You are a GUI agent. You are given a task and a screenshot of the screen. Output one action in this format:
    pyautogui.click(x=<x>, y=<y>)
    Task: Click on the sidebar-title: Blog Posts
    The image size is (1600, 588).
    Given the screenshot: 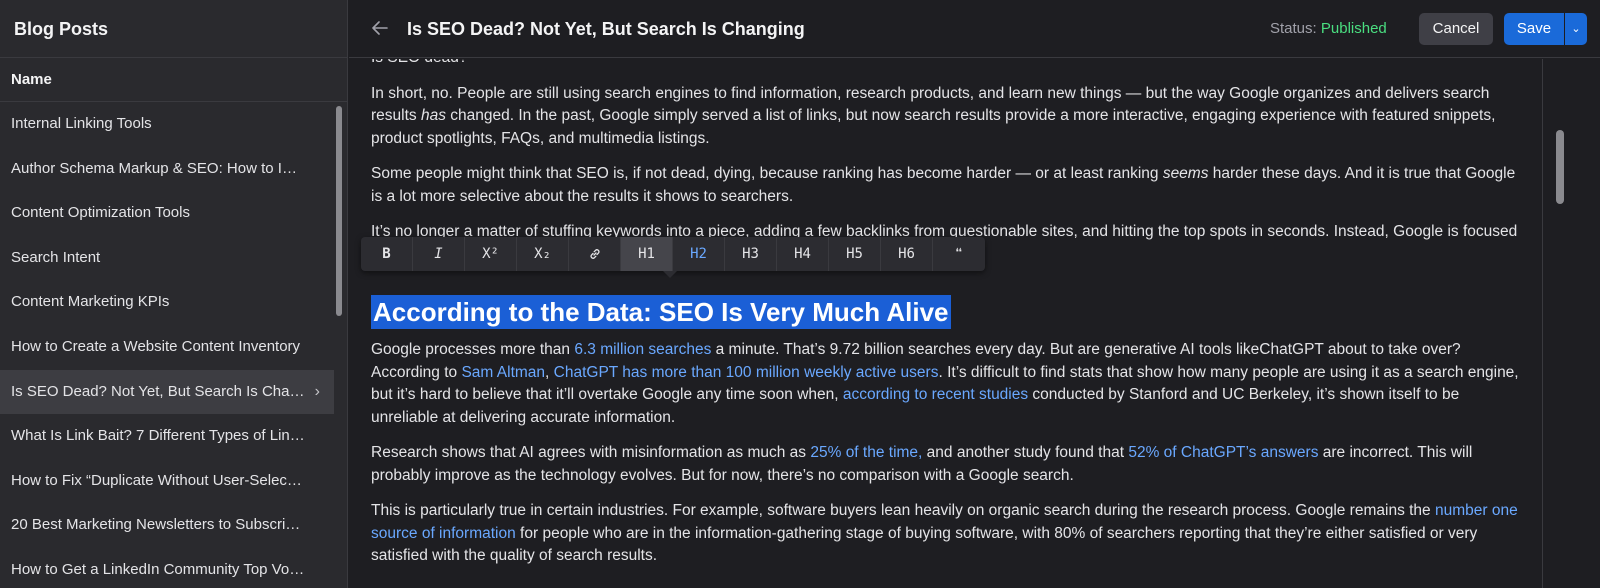 What is the action you would take?
    pyautogui.click(x=173, y=29)
    